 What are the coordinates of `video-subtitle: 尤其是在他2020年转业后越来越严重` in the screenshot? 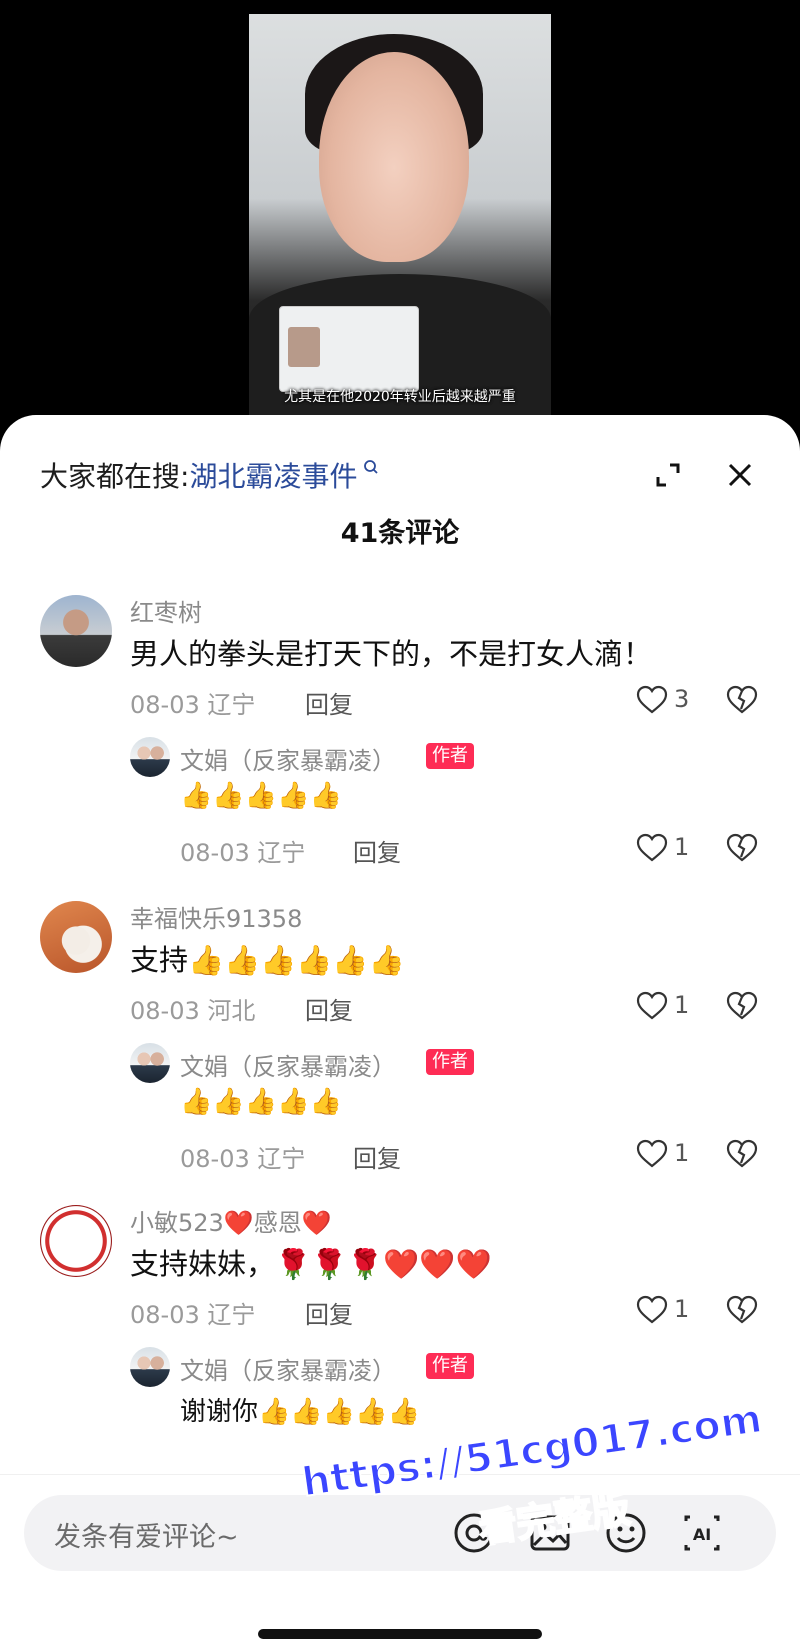 It's located at (400, 397).